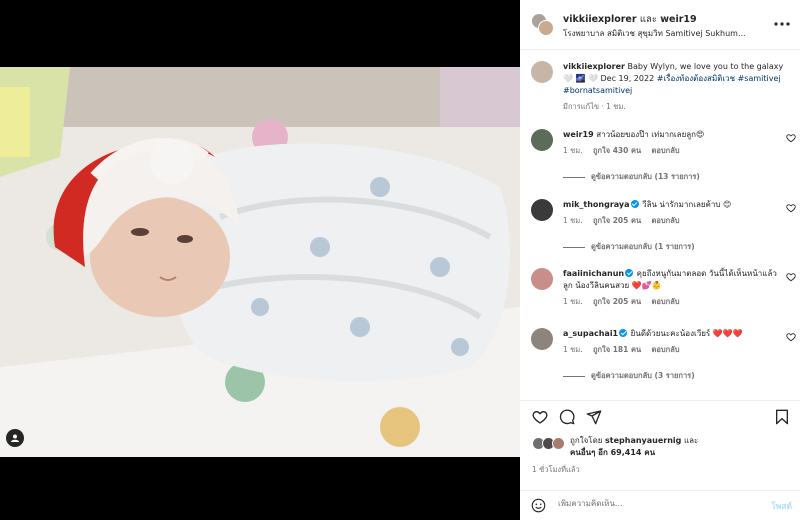 This screenshot has height=520, width=800. Describe the element at coordinates (679, 177) in the screenshot. I see `view-replies-button: ดูข้อความตอบกลับ (13 รายการ)` at that location.